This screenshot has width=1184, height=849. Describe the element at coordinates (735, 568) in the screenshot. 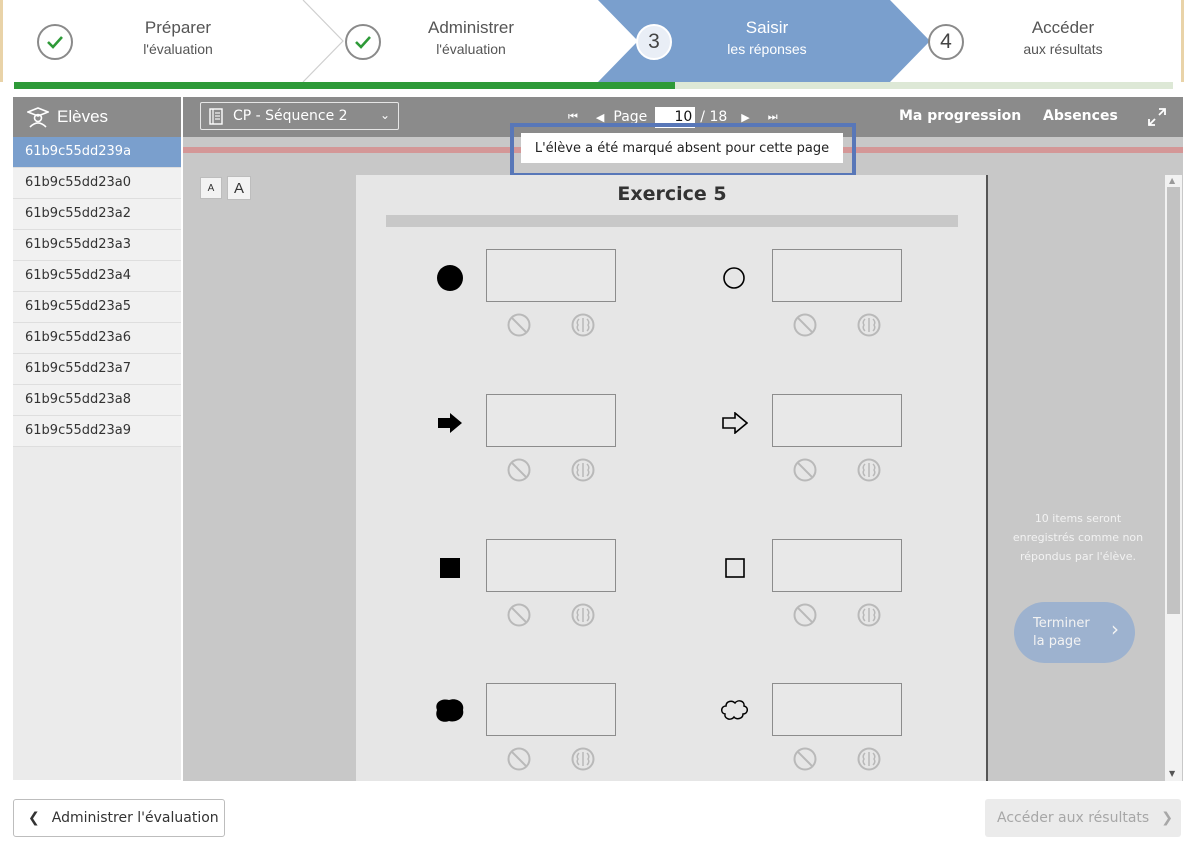

I see `outline-square-icon` at that location.